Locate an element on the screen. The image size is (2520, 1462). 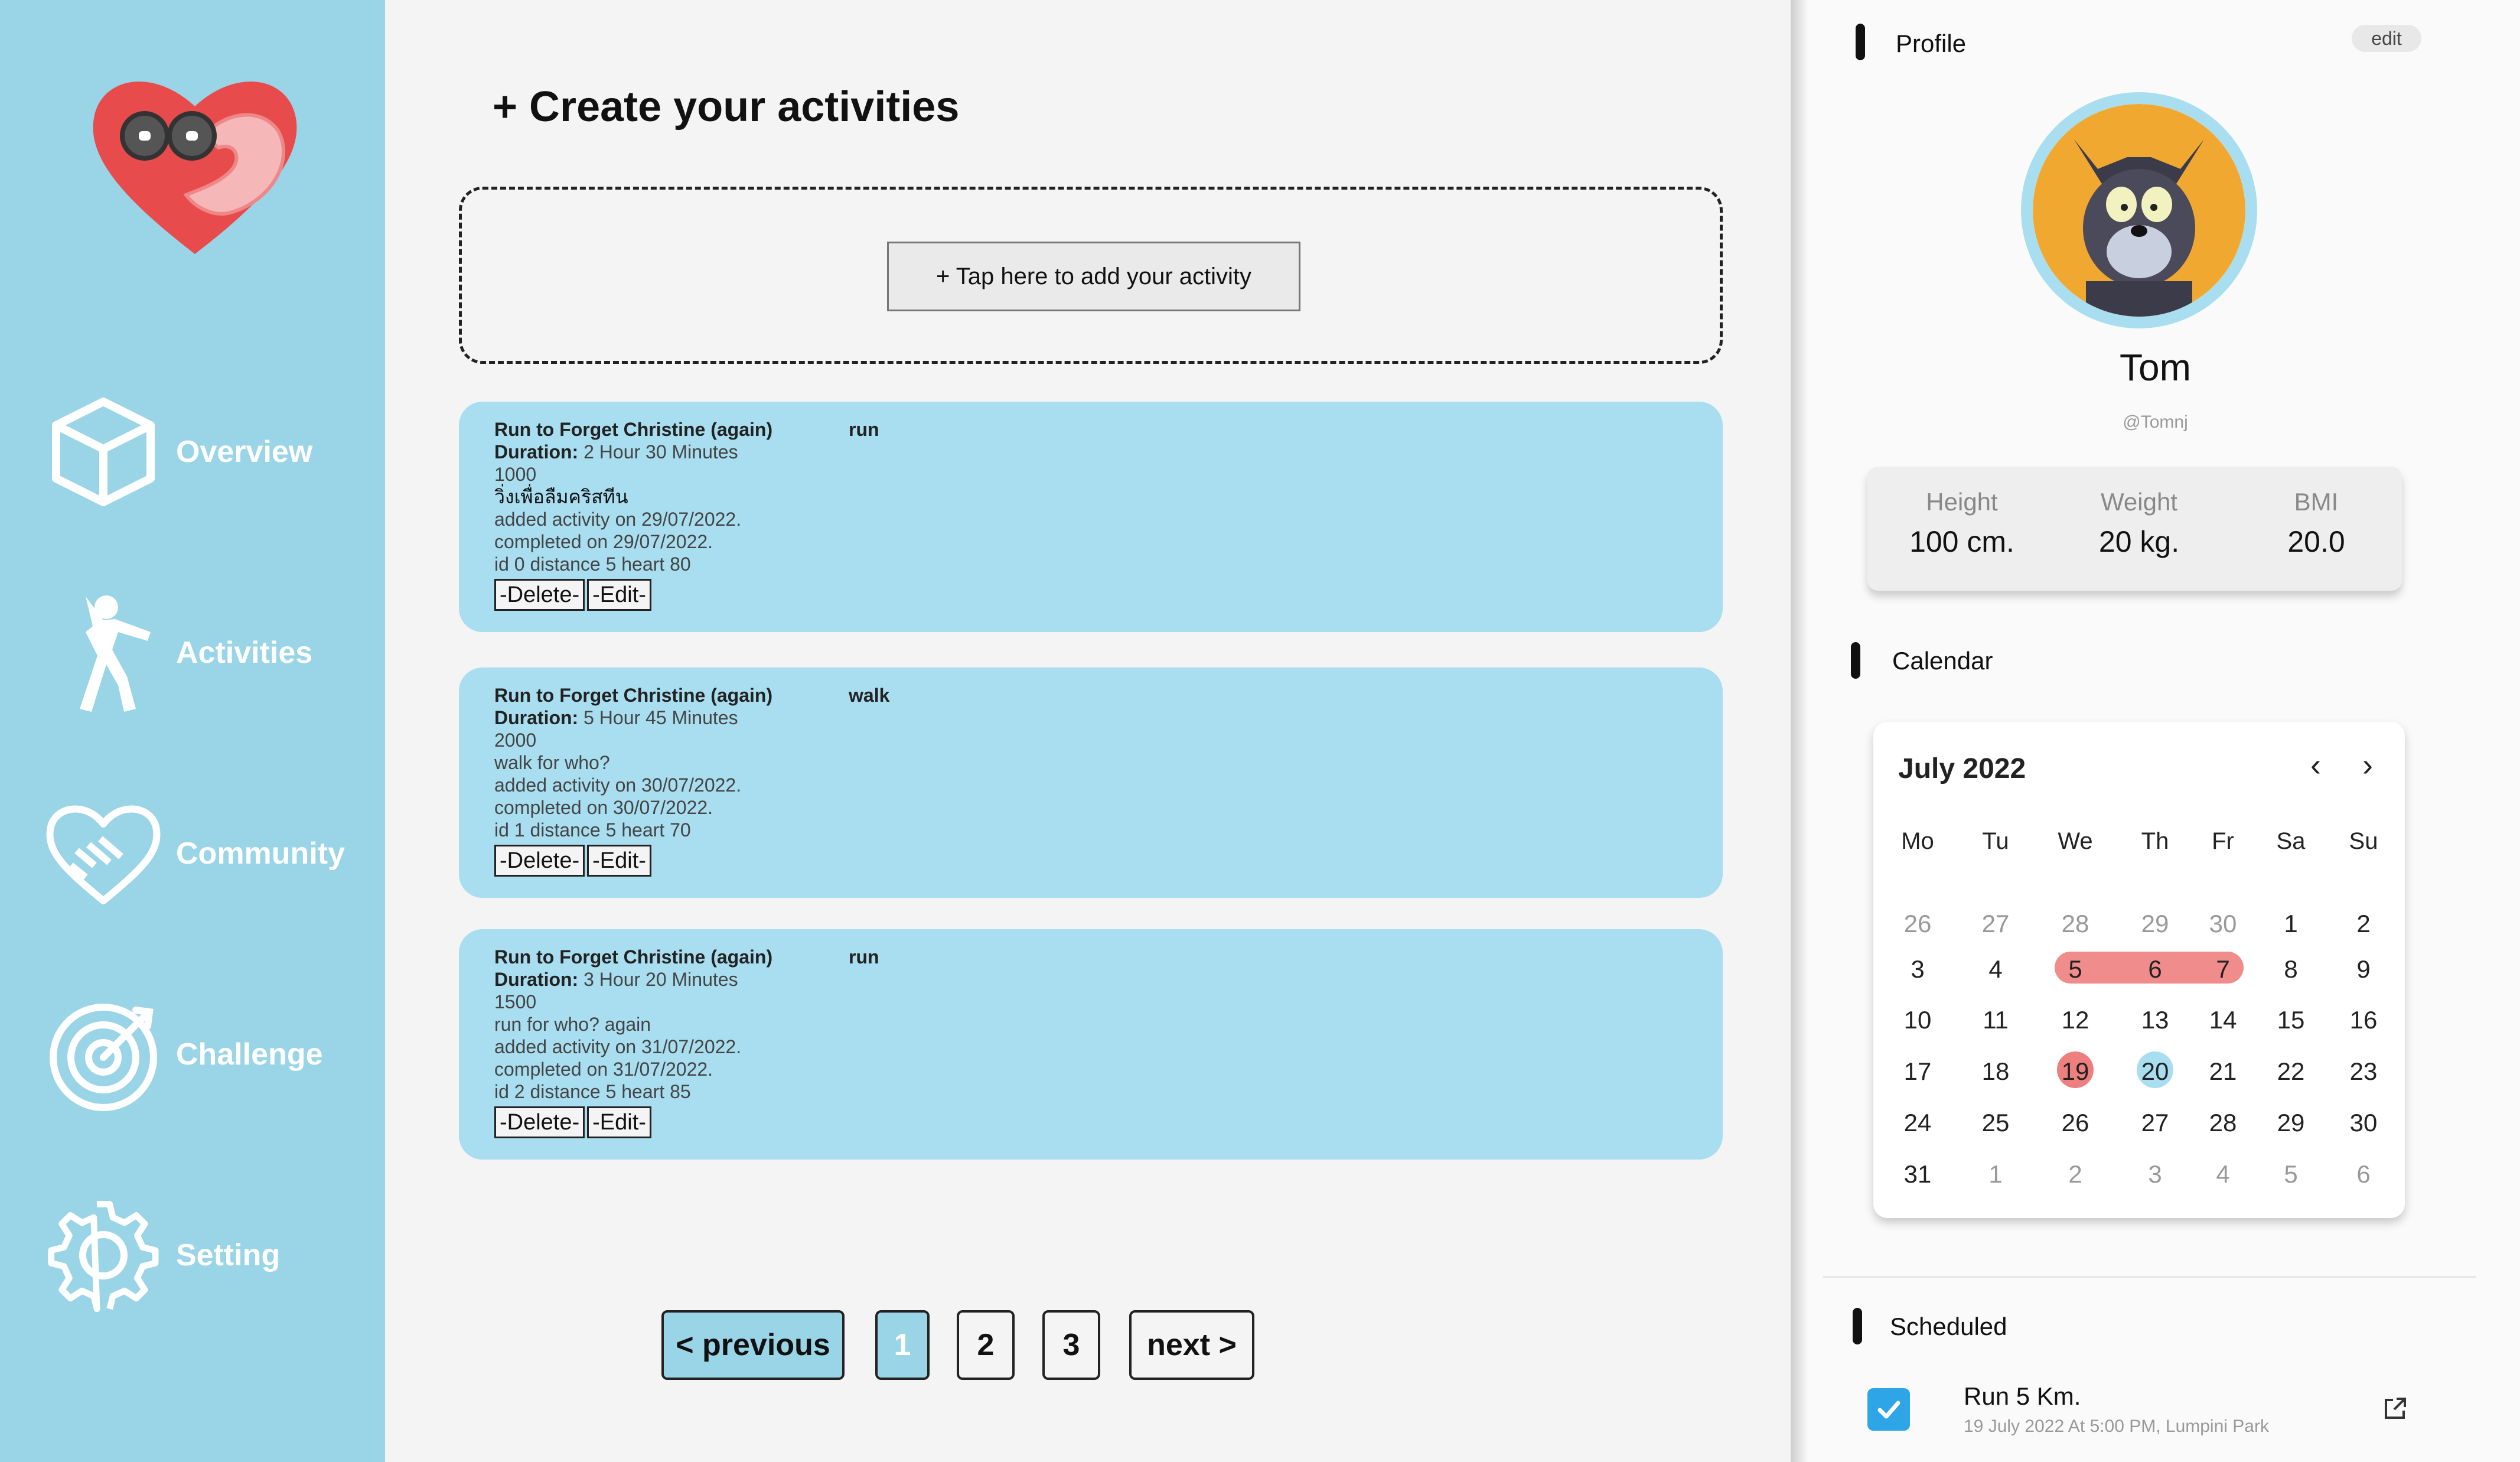
activity-added: added activity on 31/07/2022. is located at coordinates (618, 1047).